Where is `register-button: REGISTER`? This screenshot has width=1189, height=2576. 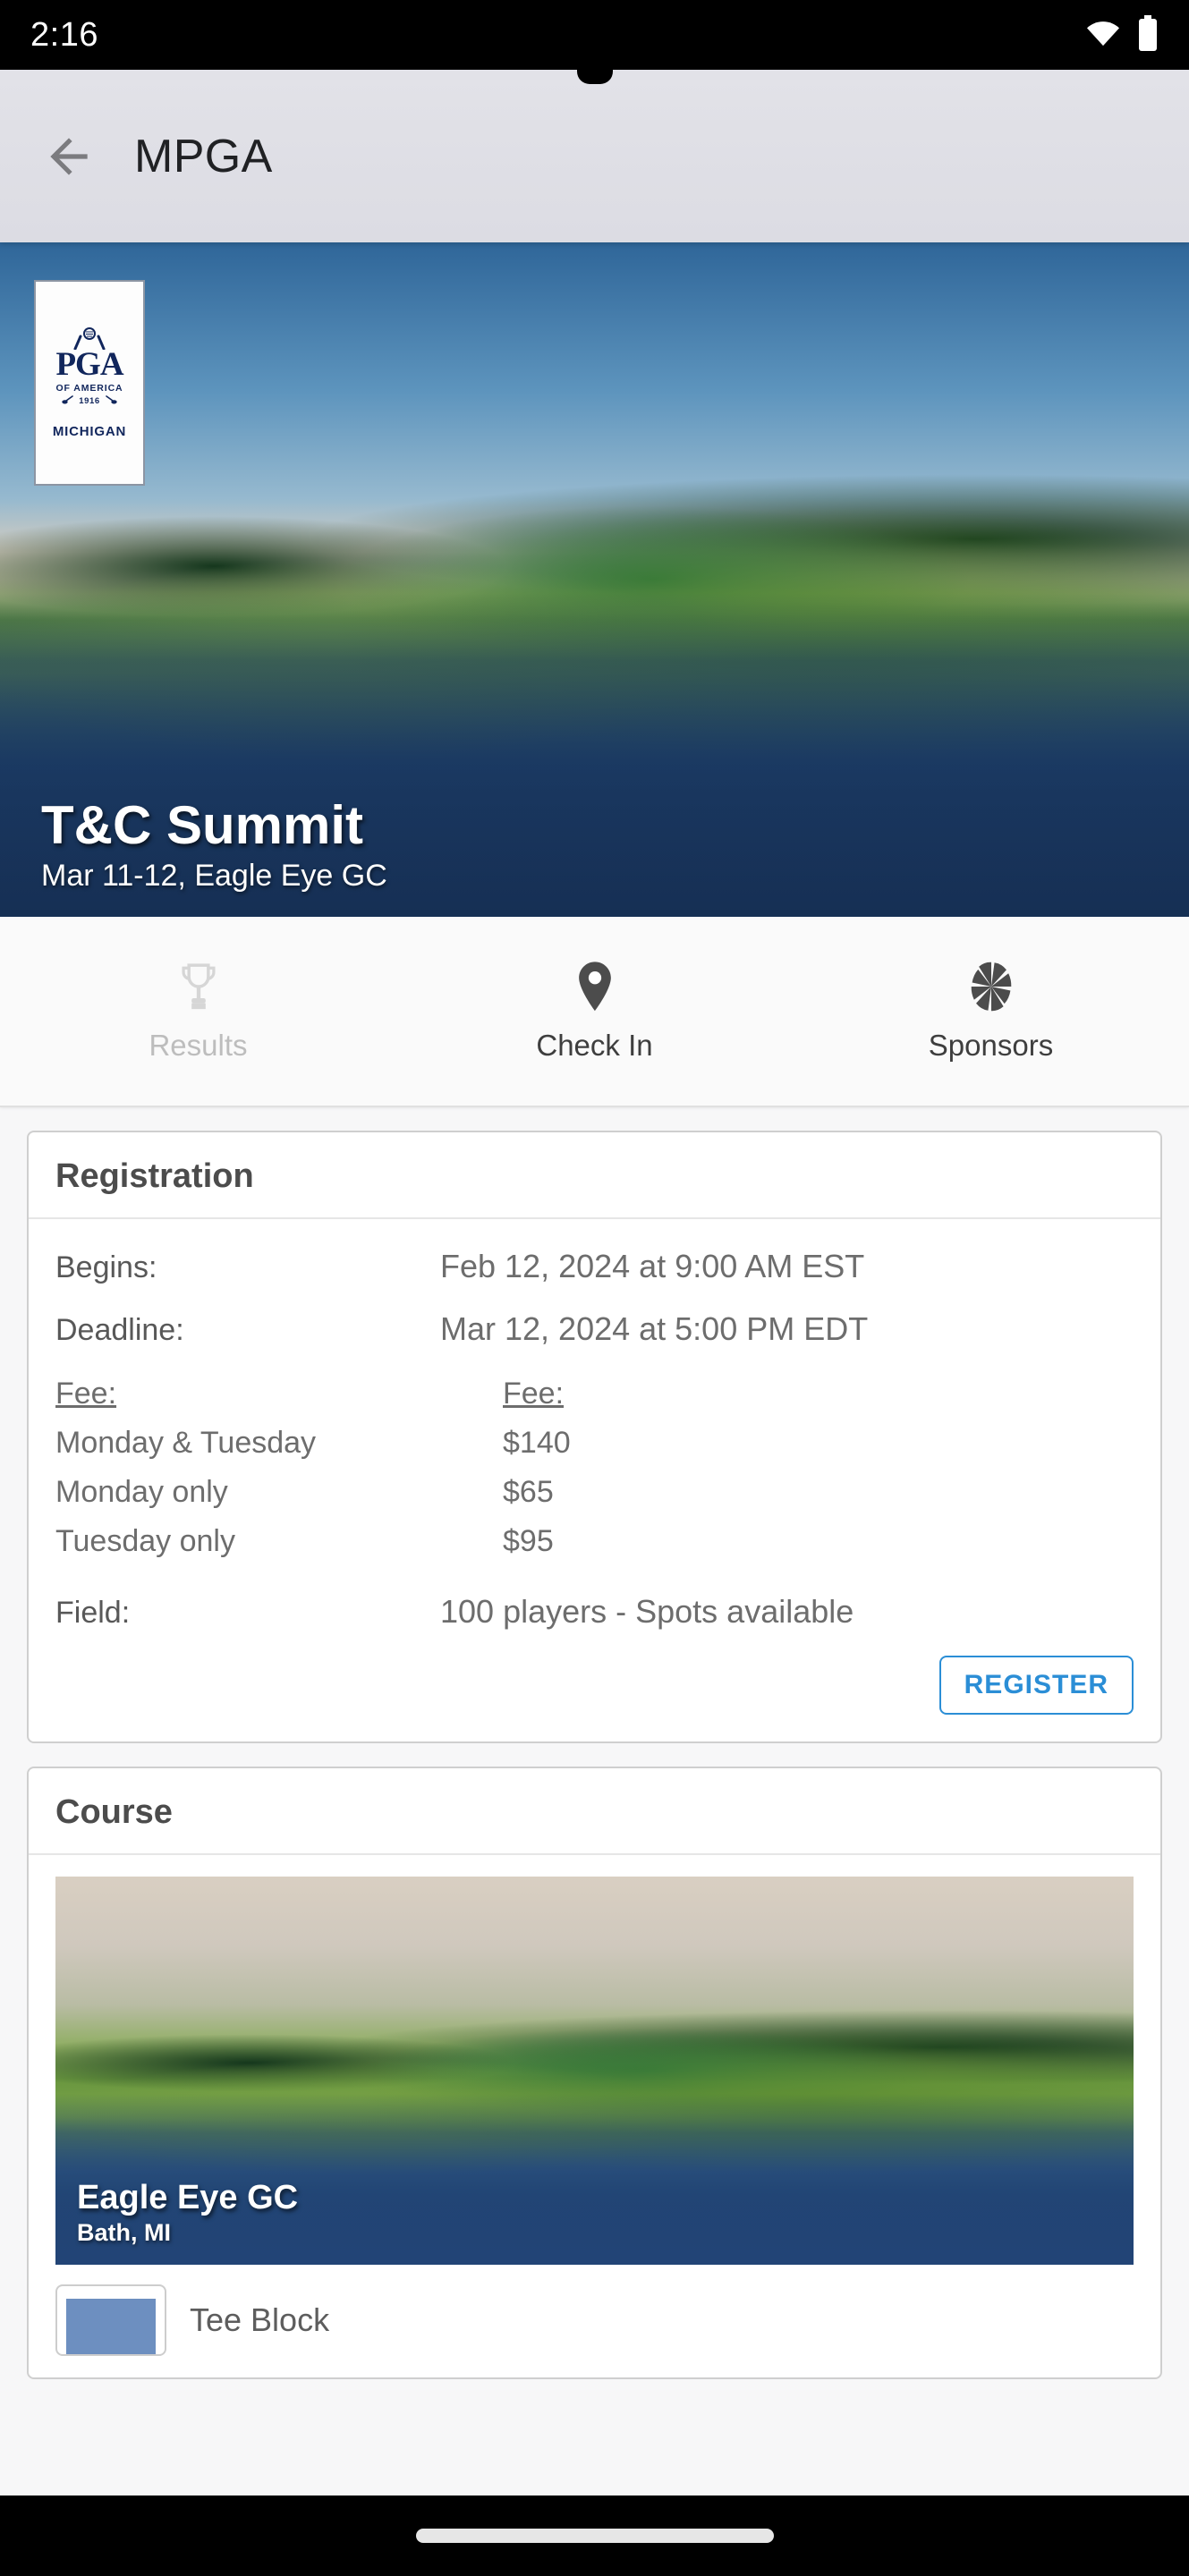
register-button: REGISTER is located at coordinates (1036, 1686).